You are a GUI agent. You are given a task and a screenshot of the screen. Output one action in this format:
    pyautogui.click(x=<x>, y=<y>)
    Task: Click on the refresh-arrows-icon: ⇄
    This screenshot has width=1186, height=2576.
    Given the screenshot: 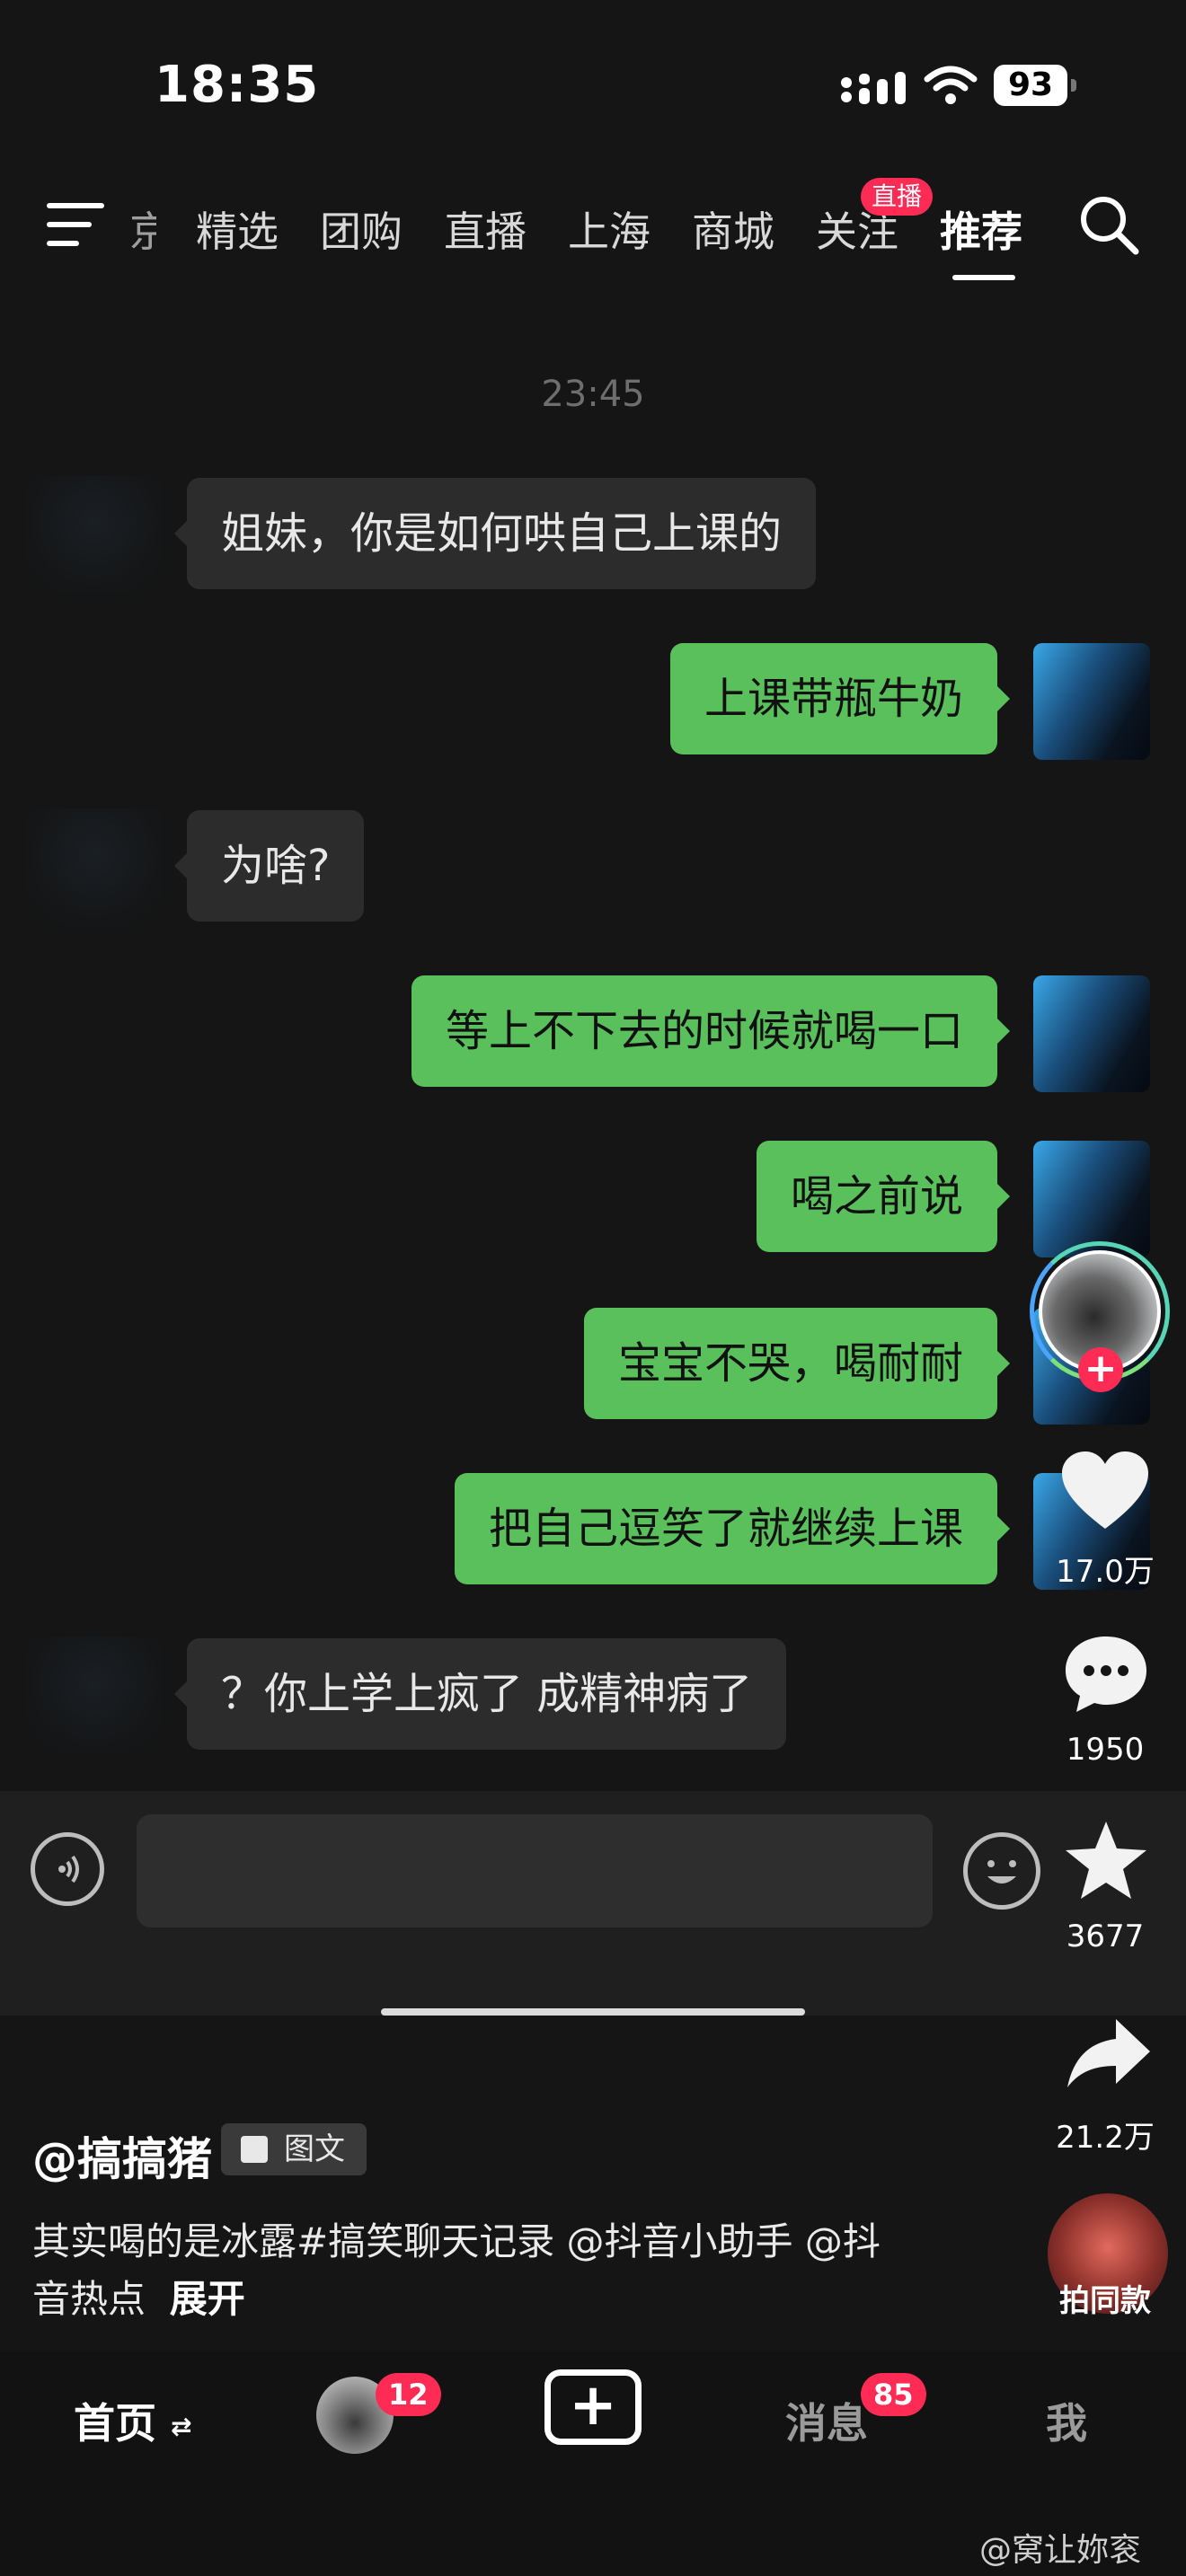 What is the action you would take?
    pyautogui.click(x=181, y=2426)
    